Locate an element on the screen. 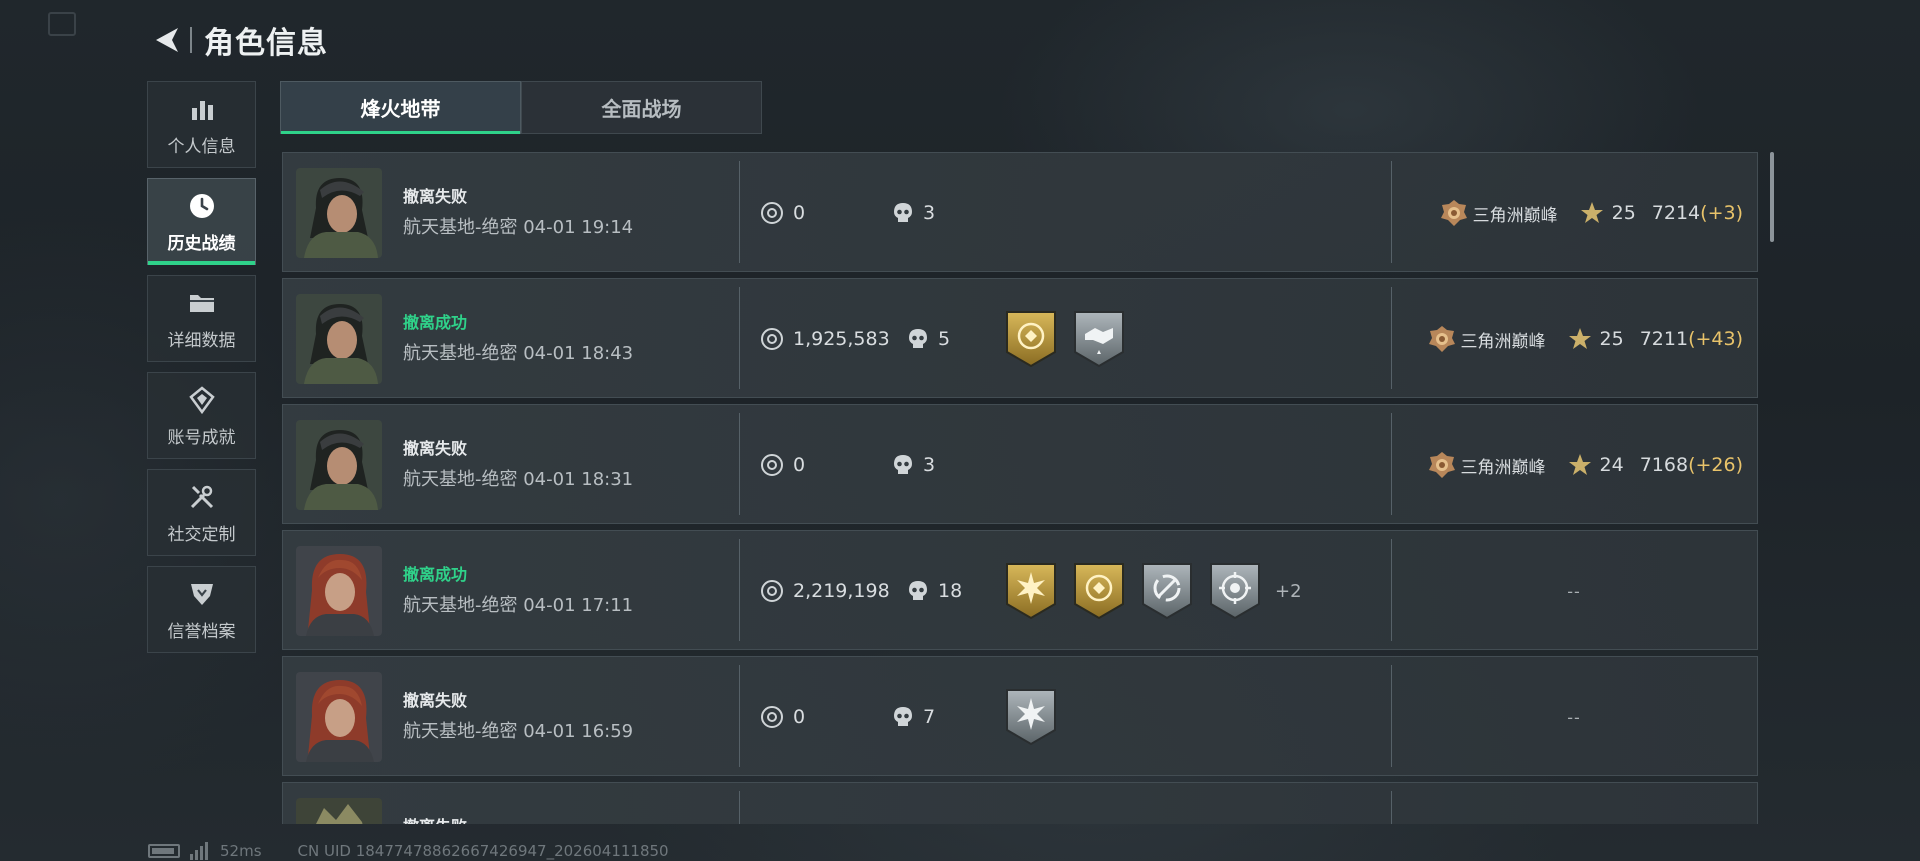 This screenshot has height=861, width=1920. page-title: 角色信息 is located at coordinates (266, 43).